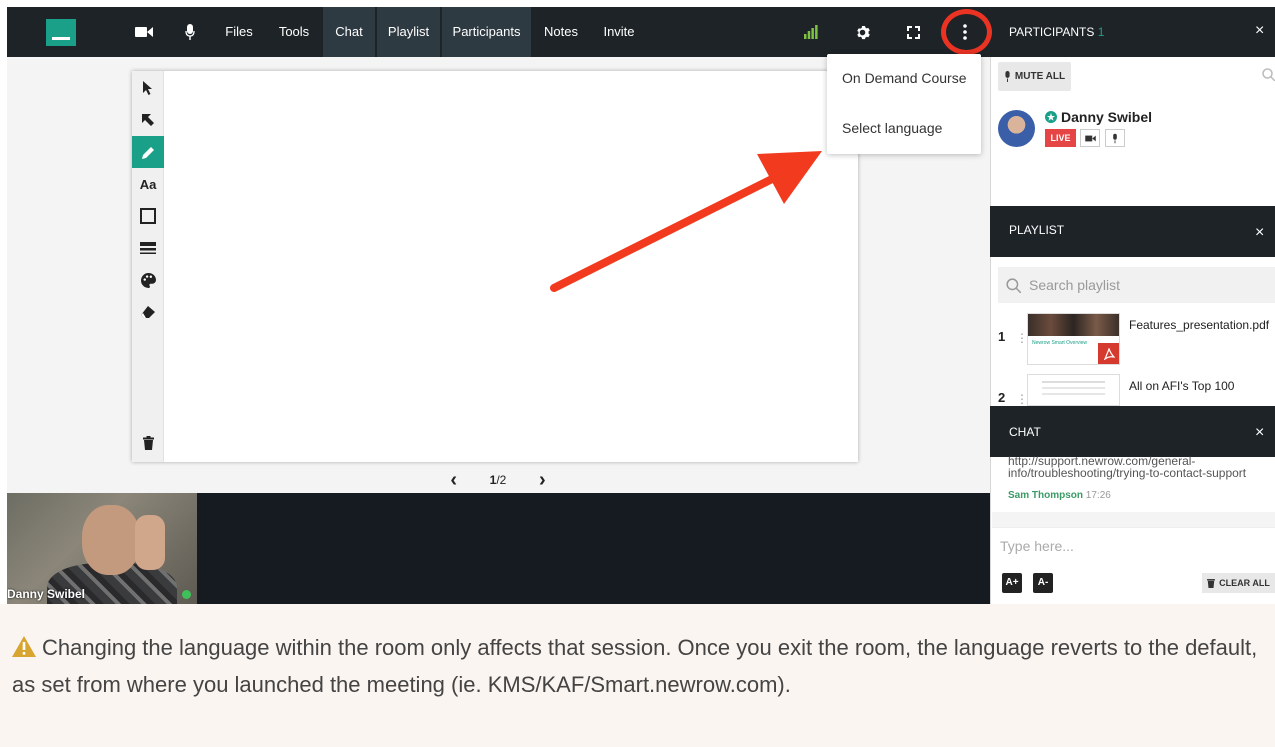 The height and width of the screenshot is (747, 1275). I want to click on clear-all-button: CLEAR ALL, so click(1238, 583).